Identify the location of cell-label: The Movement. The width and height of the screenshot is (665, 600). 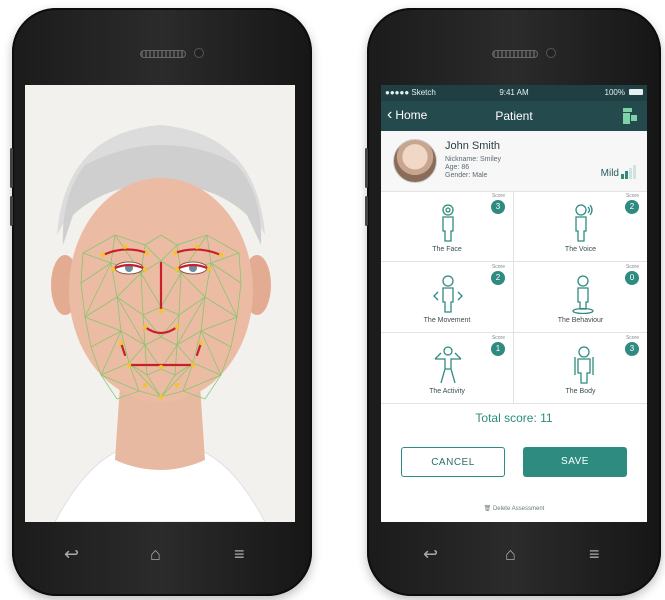
(447, 320).